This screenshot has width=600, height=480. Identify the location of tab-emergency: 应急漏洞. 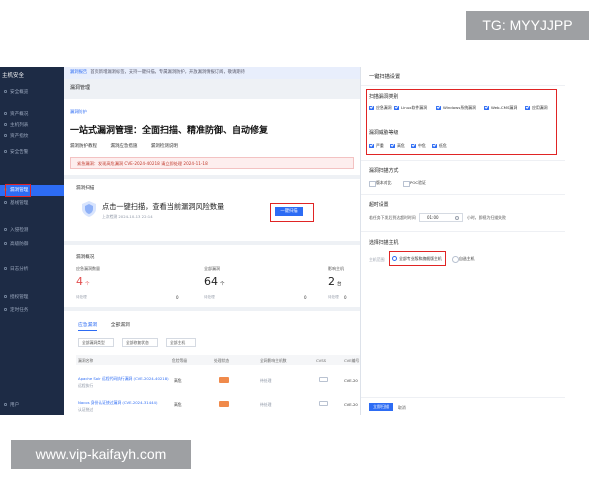
(88, 327).